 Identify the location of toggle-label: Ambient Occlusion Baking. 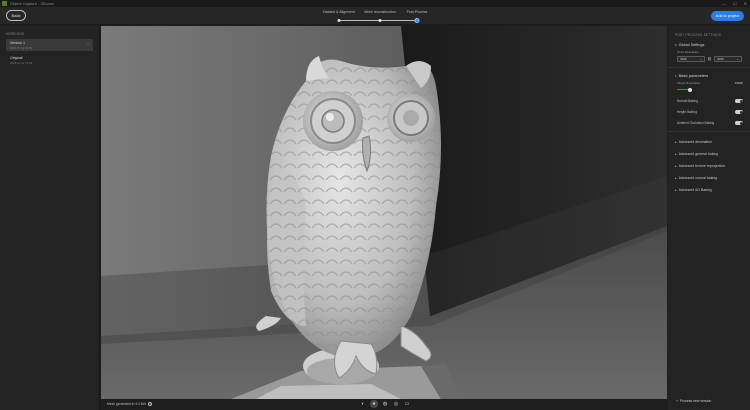
(696, 123).